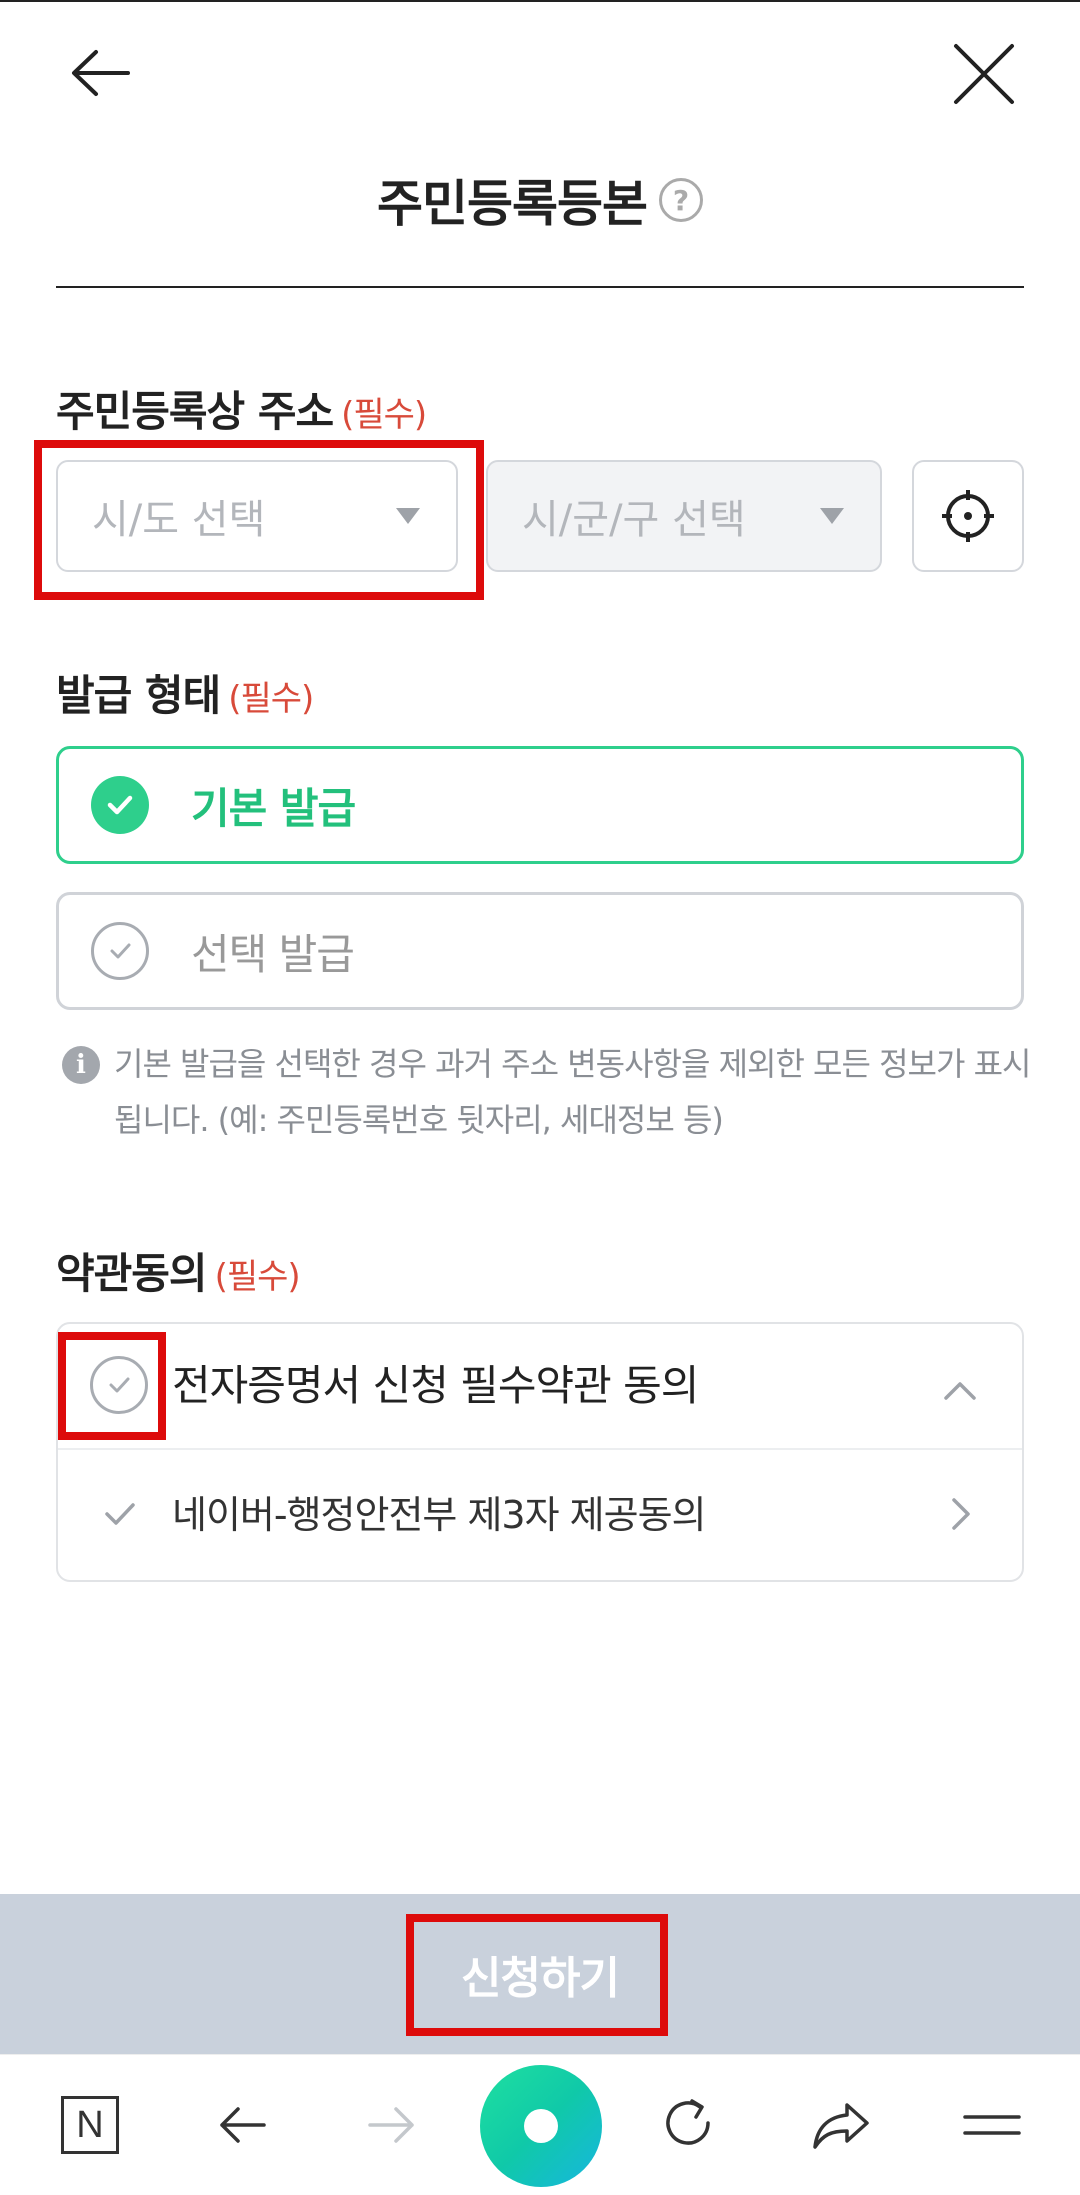 The image size is (1080, 2195). I want to click on current-location-button, so click(968, 516).